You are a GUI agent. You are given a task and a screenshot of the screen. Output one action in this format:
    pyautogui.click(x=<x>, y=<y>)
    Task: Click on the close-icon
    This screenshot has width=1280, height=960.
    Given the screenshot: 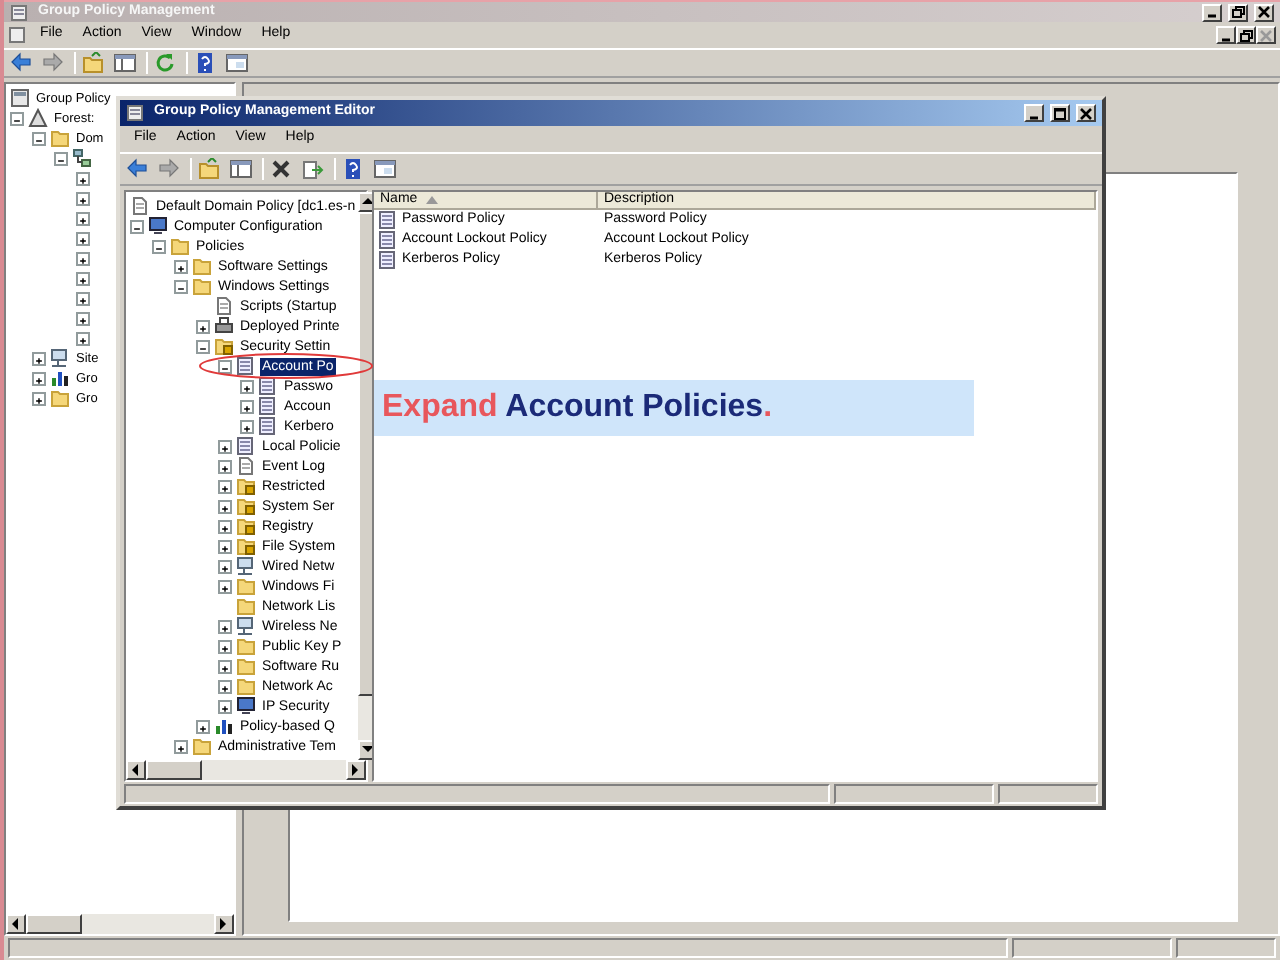 What is the action you would take?
    pyautogui.click(x=1086, y=113)
    